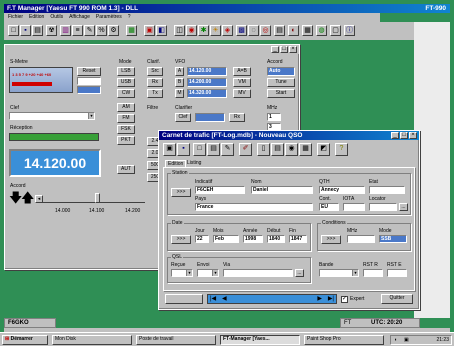  Describe the element at coordinates (213, 149) in the screenshot. I see `log-edit-icon: ▤` at that location.